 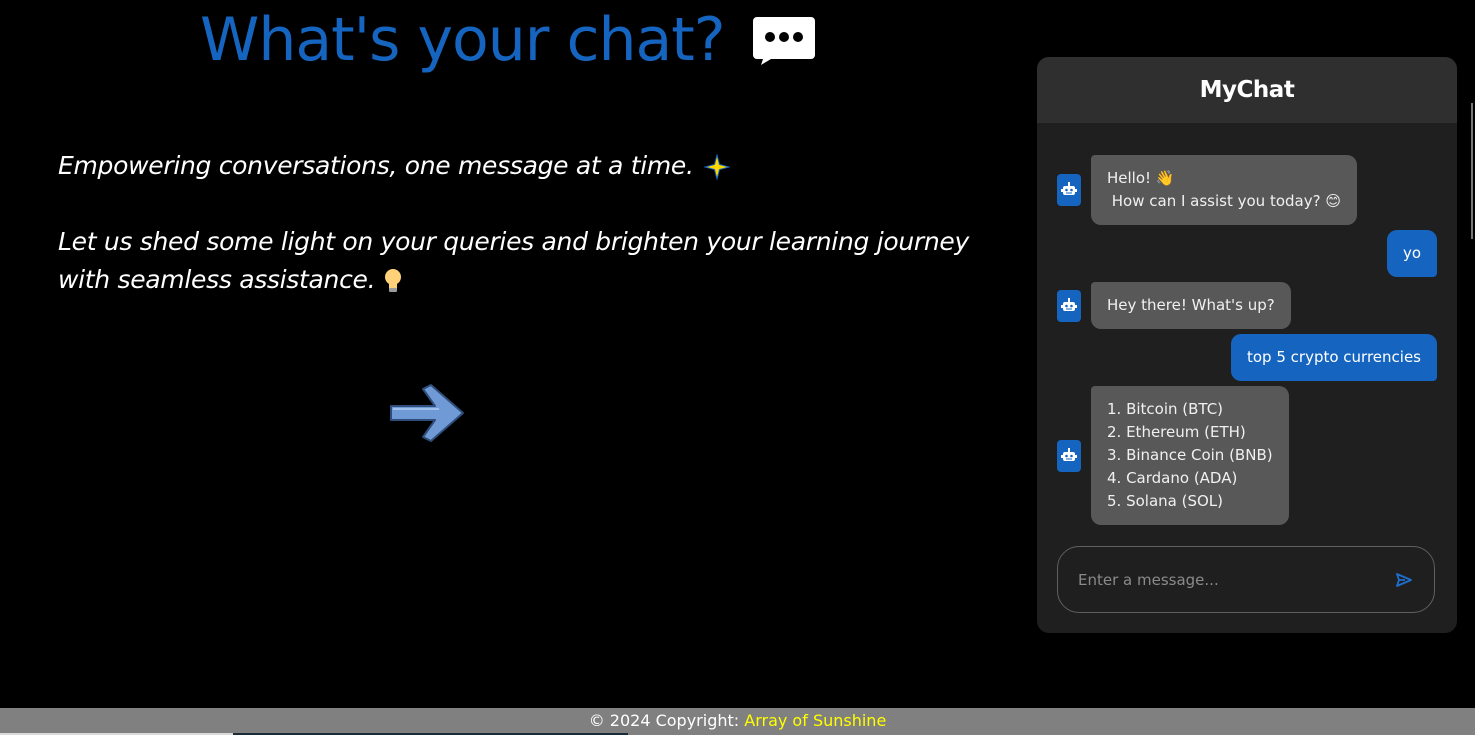 I want to click on chat-title: MyChat, so click(x=1247, y=90).